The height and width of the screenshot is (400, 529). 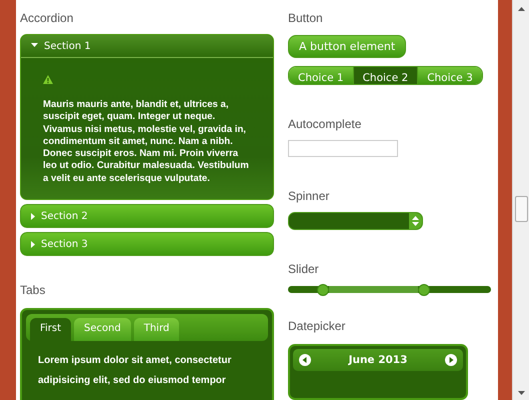 I want to click on section-heading: Accordion, so click(x=47, y=18).